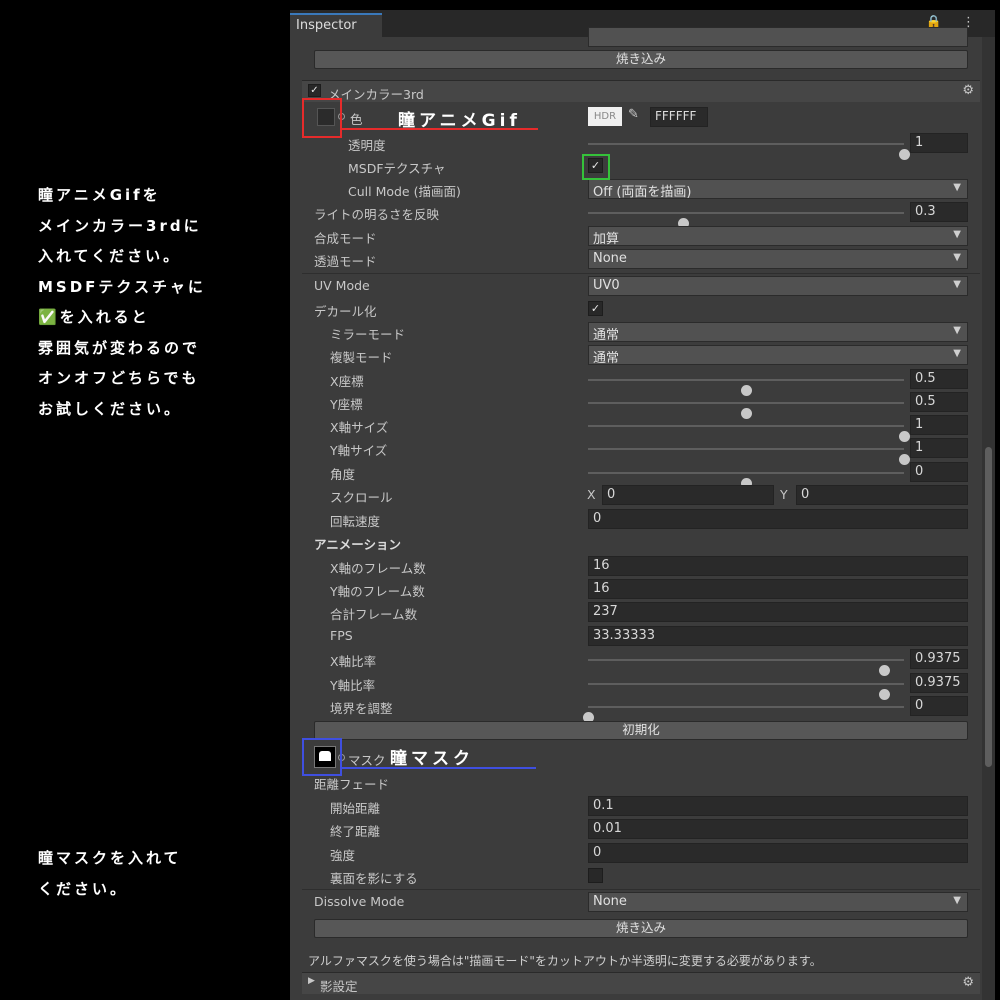  What do you see at coordinates (359, 427) in the screenshot?
I see `xsize-label: X軸サイズ` at bounding box center [359, 427].